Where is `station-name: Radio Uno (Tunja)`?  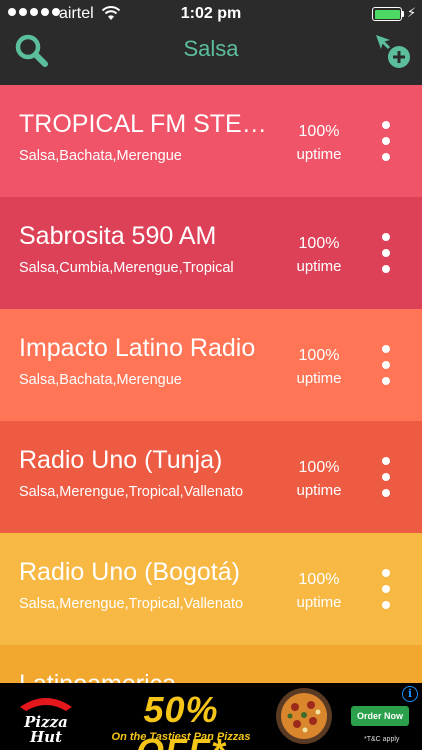 station-name: Radio Uno (Tunja) is located at coordinates (121, 460).